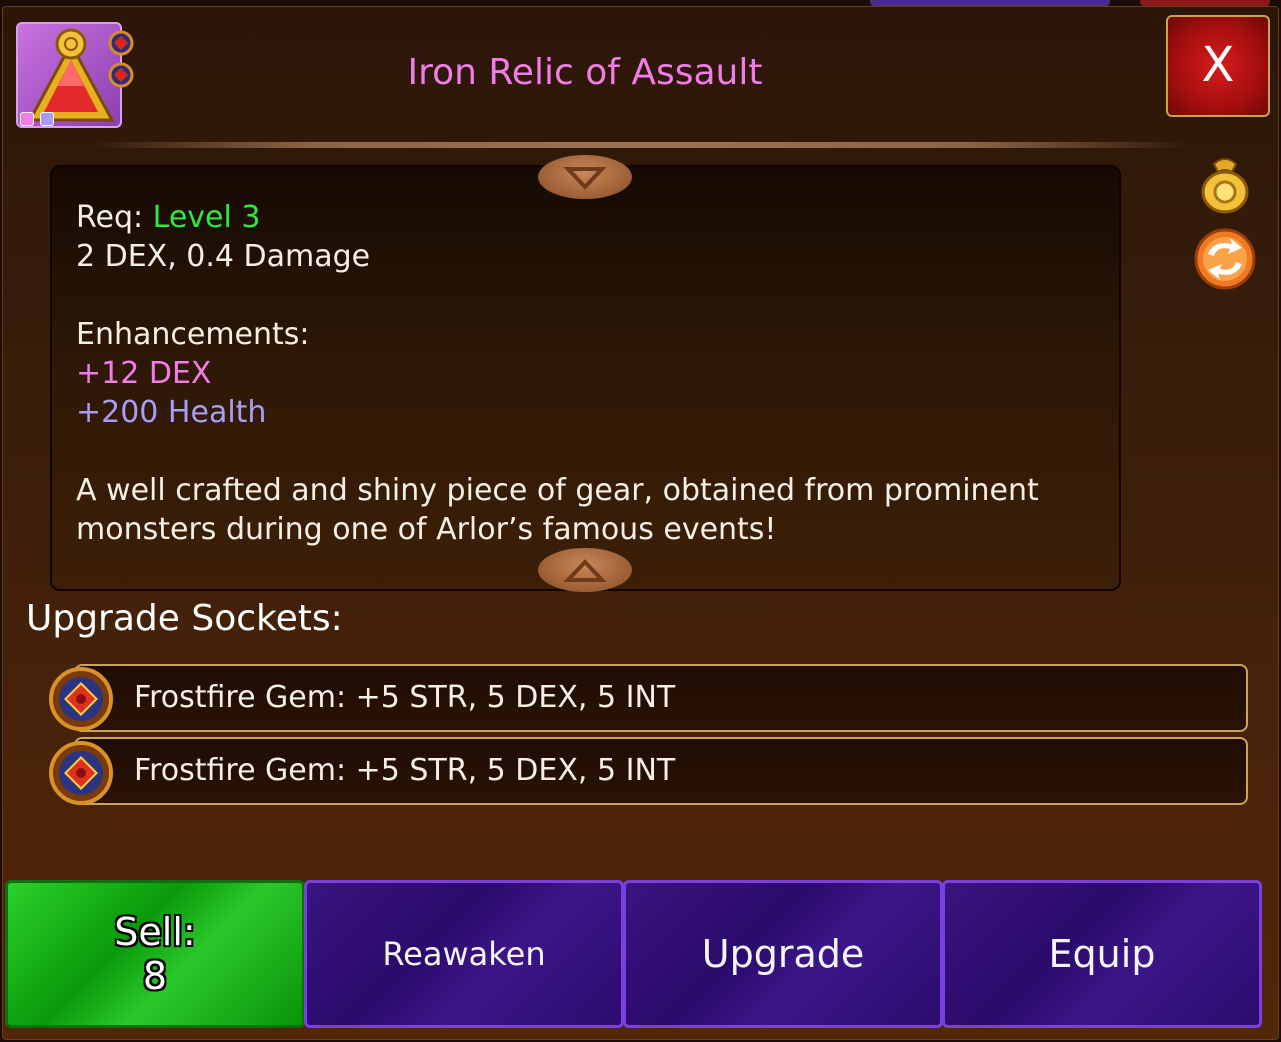 This screenshot has height=1042, width=1281. Describe the element at coordinates (585, 72) in the screenshot. I see `item-title: Iron Relic of Assault` at that location.